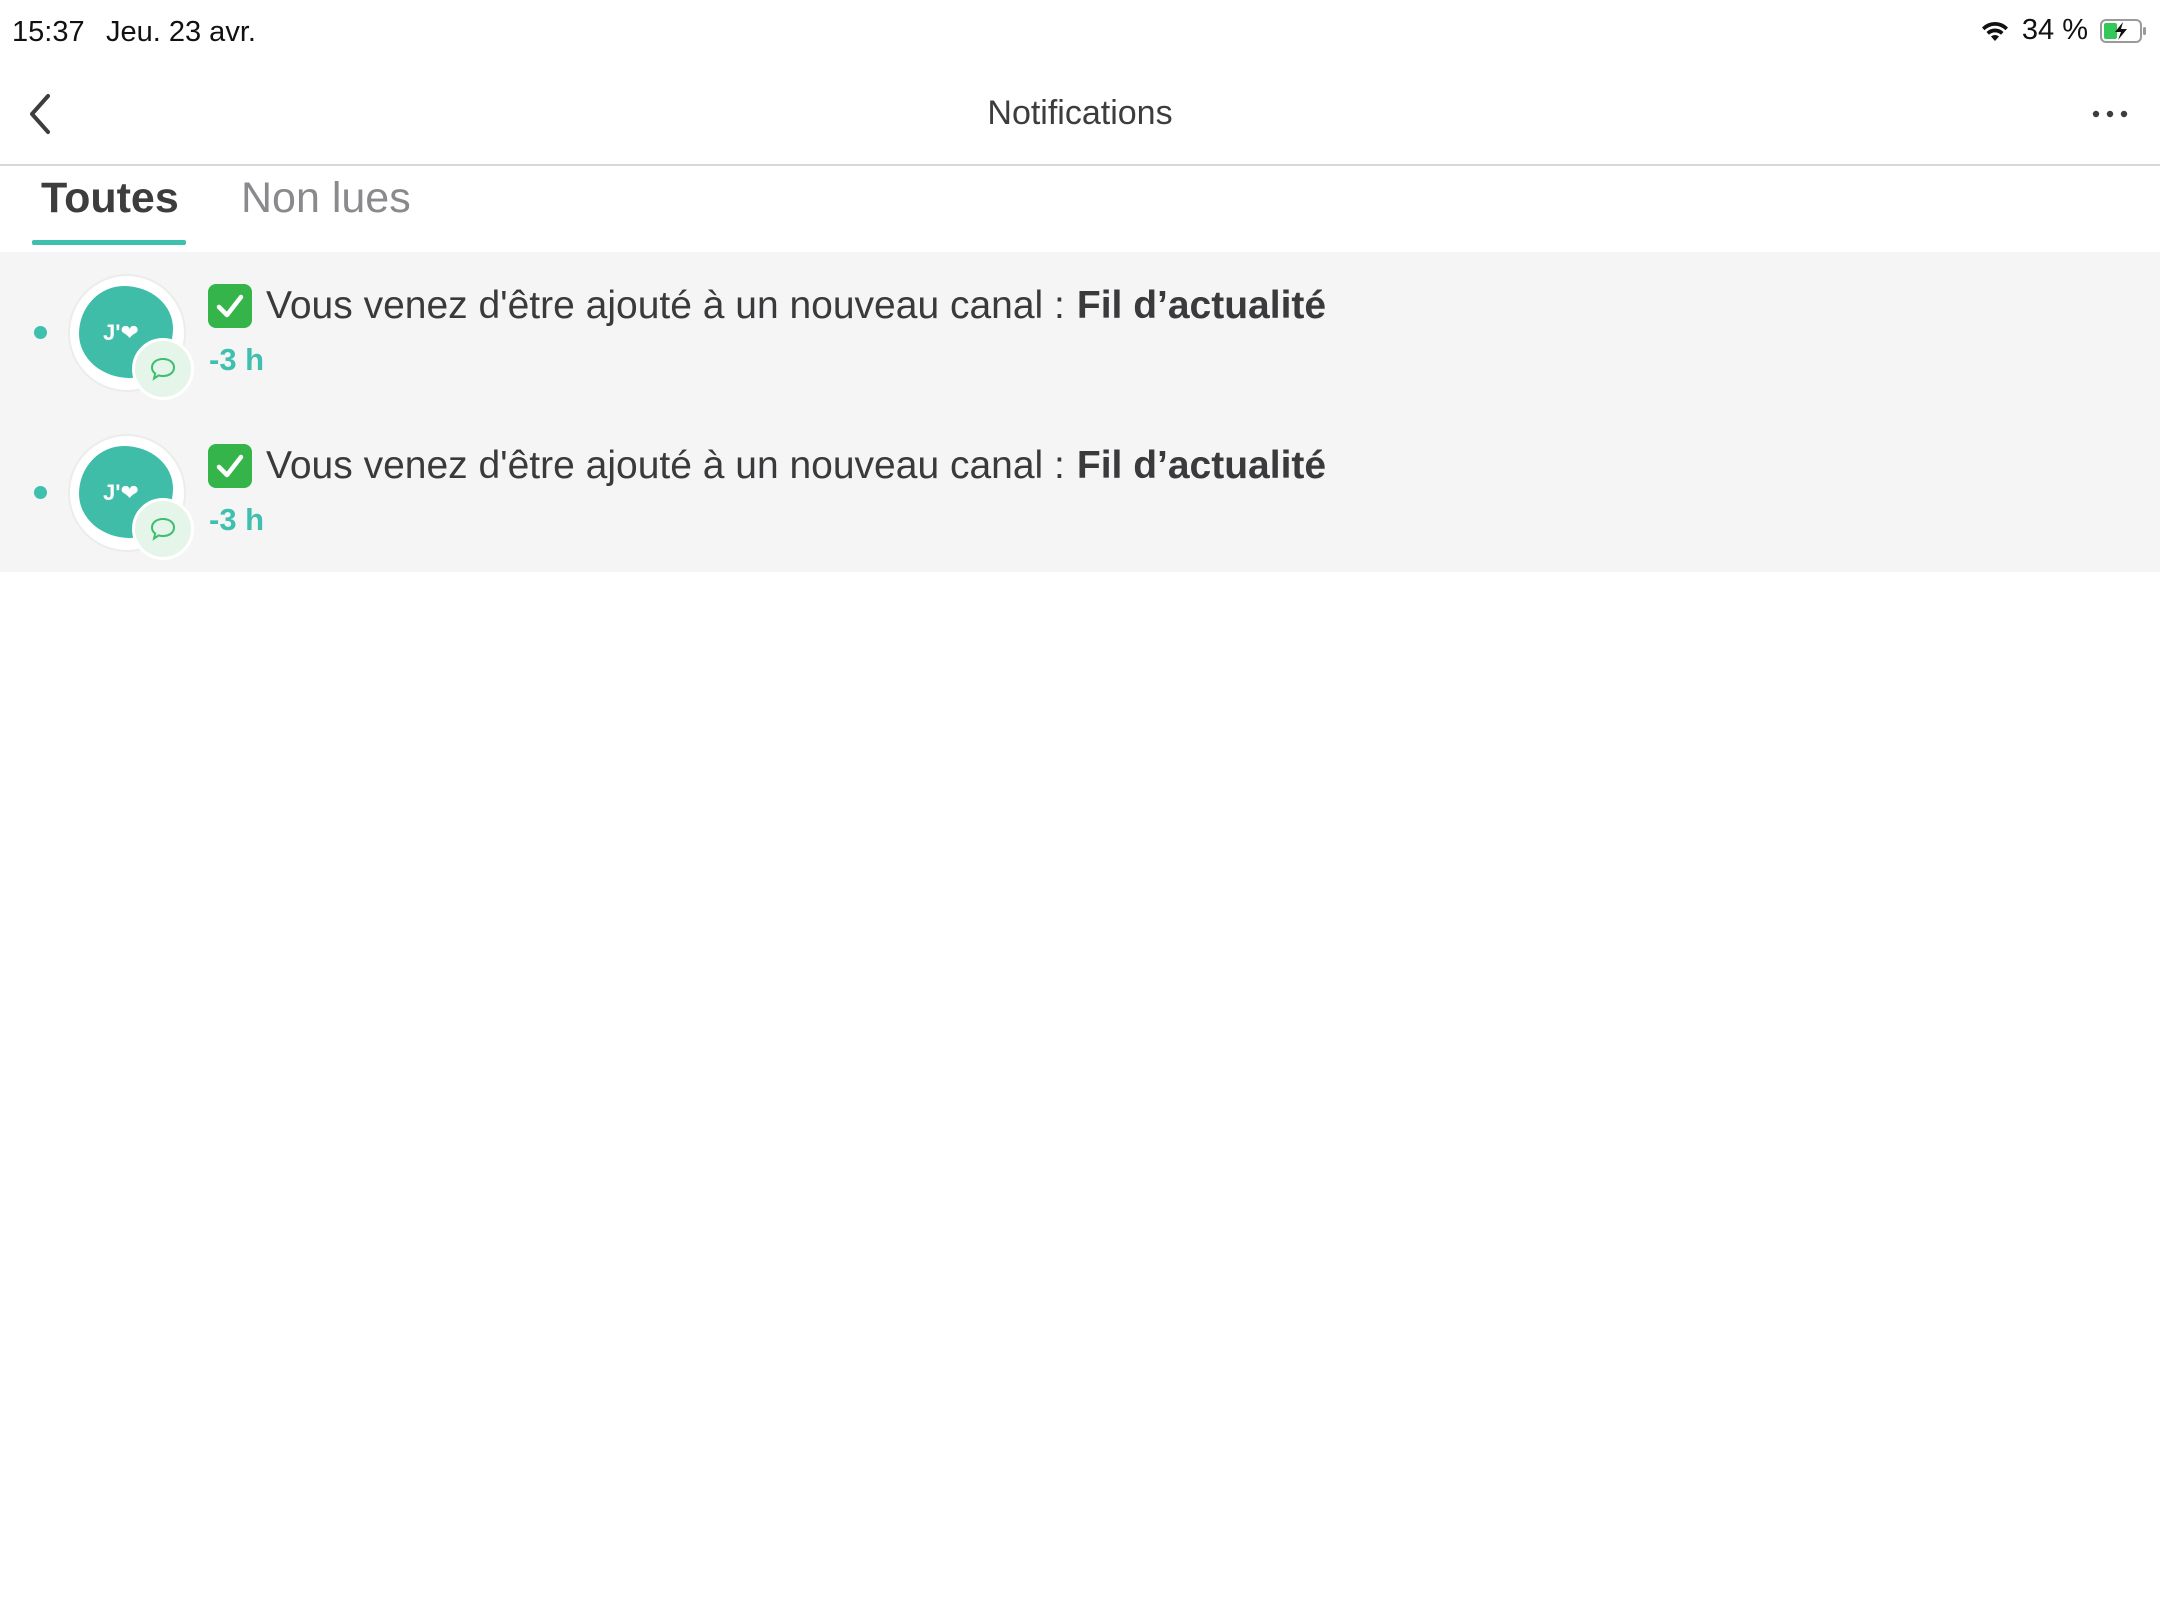  I want to click on battery-wrap, so click(2123, 30).